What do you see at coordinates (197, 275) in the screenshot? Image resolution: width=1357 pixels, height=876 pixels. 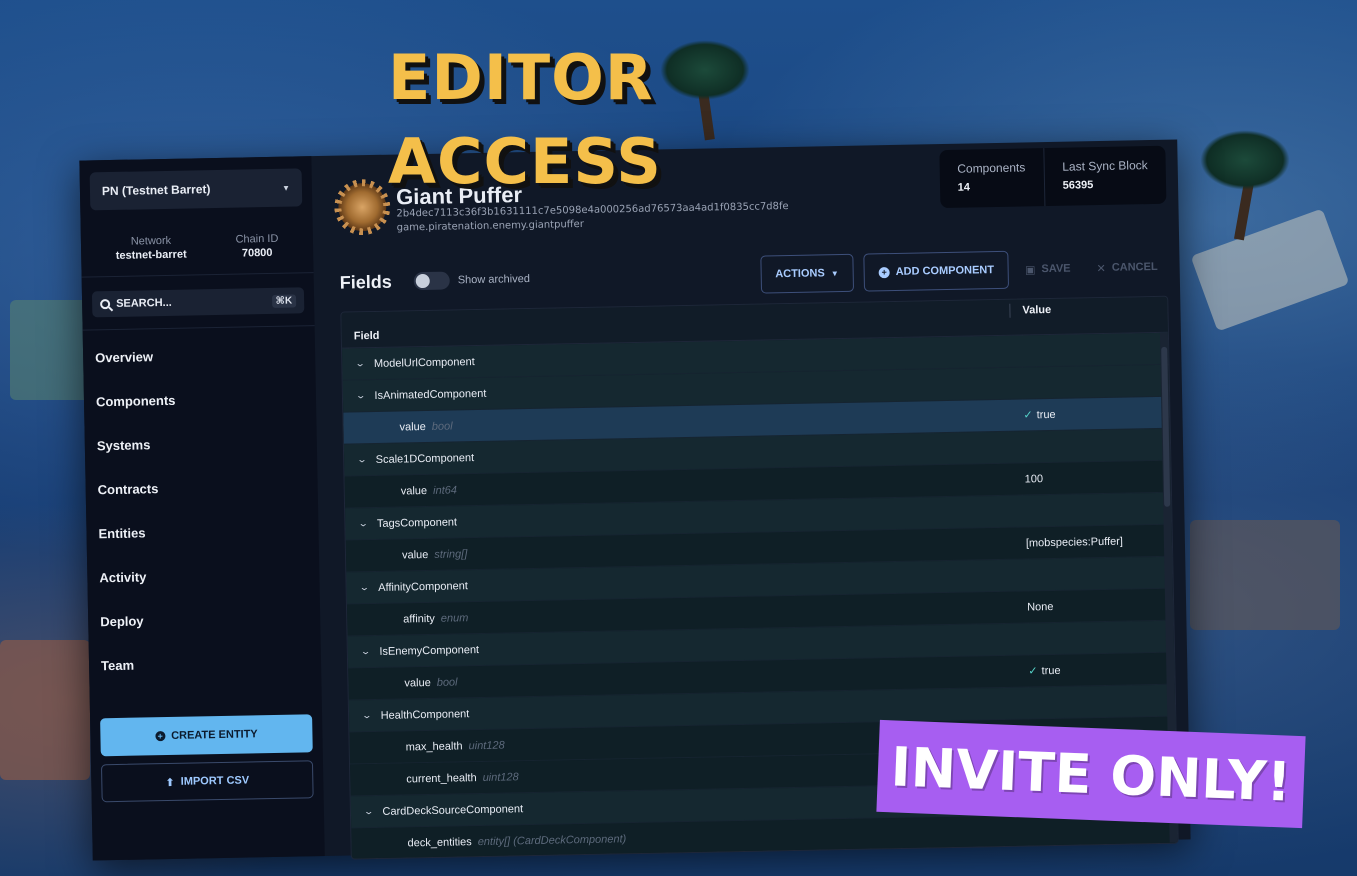 I see `divider` at bounding box center [197, 275].